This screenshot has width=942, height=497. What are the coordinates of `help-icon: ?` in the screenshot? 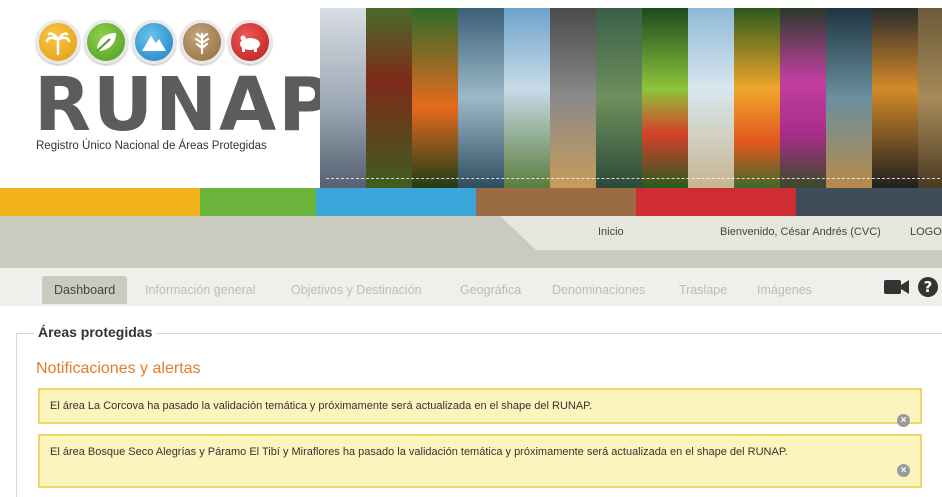 It's located at (928, 287).